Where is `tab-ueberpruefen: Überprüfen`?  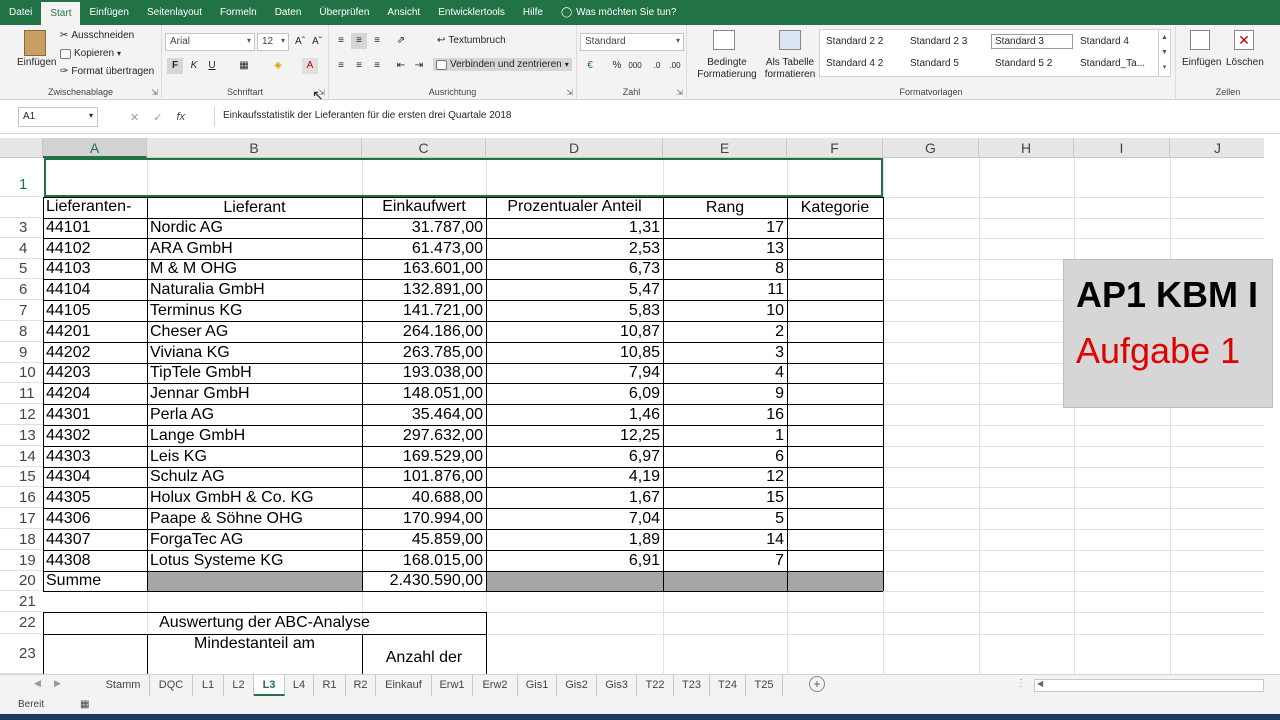 tab-ueberpruefen: Überprüfen is located at coordinates (344, 12).